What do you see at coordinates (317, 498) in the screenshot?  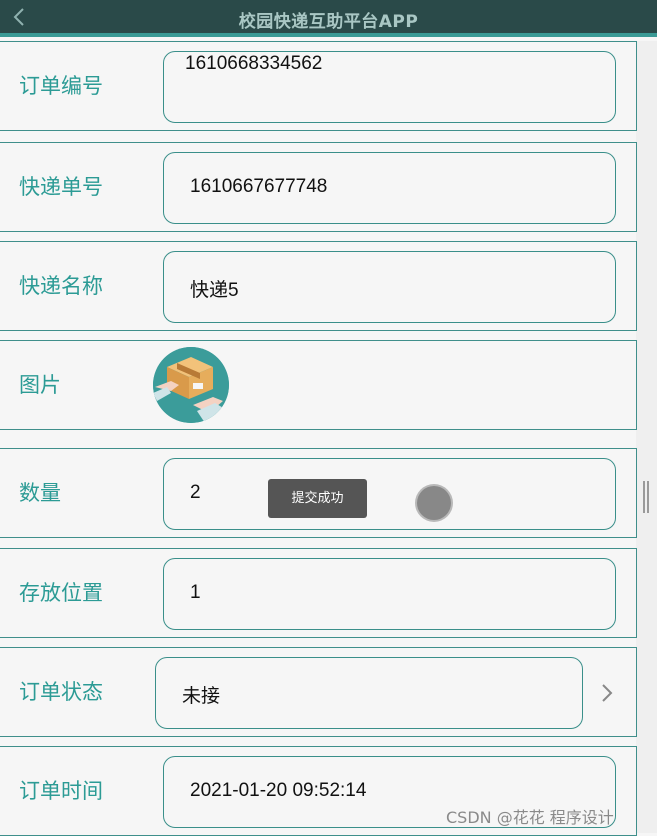 I see `success-toast: 提交成功` at bounding box center [317, 498].